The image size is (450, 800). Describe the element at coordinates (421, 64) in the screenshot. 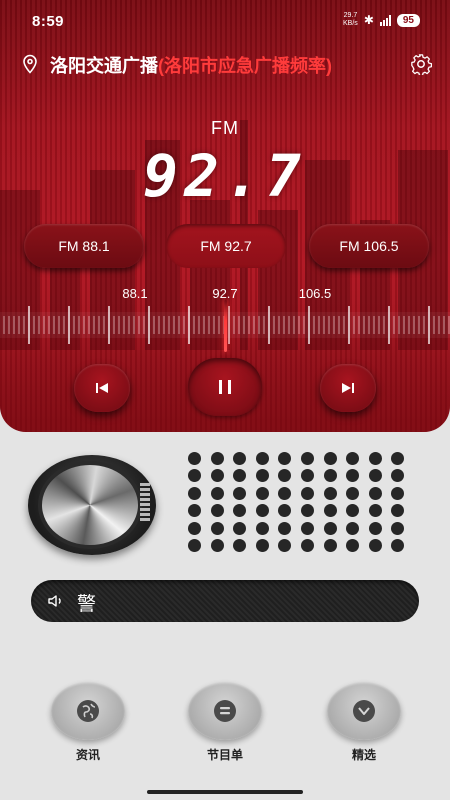

I see `gear-icon` at that location.